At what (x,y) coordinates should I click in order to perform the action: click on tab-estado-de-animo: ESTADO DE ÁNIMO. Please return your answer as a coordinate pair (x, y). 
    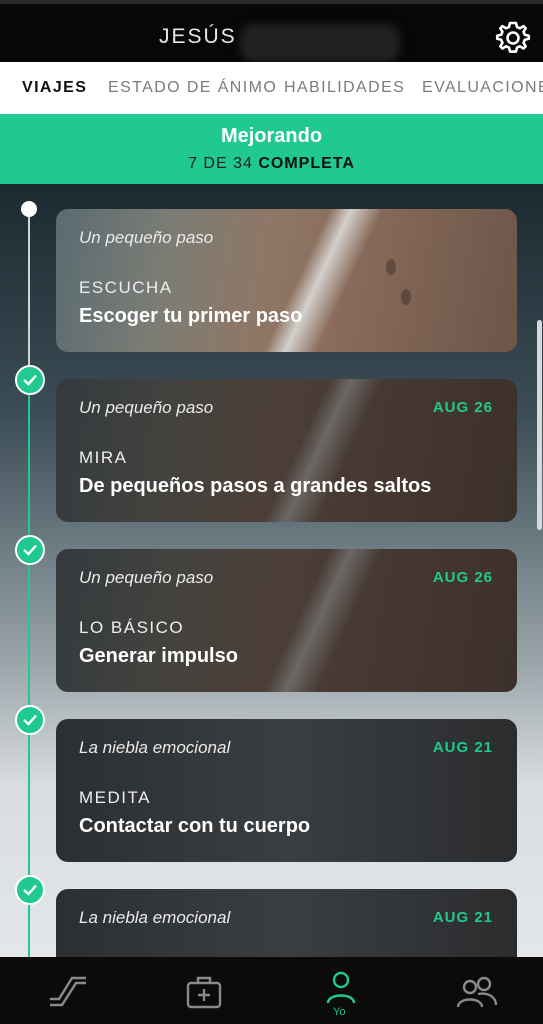
    Looking at the image, I should click on (192, 88).